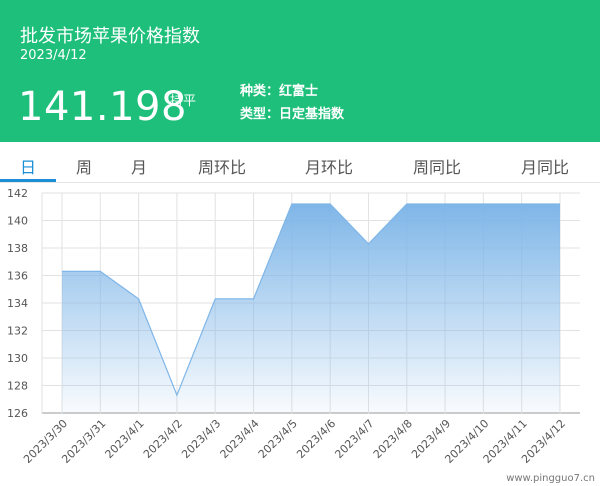 This screenshot has height=486, width=600. What do you see at coordinates (102, 107) in the screenshot?
I see `index-value: 141.198` at bounding box center [102, 107].